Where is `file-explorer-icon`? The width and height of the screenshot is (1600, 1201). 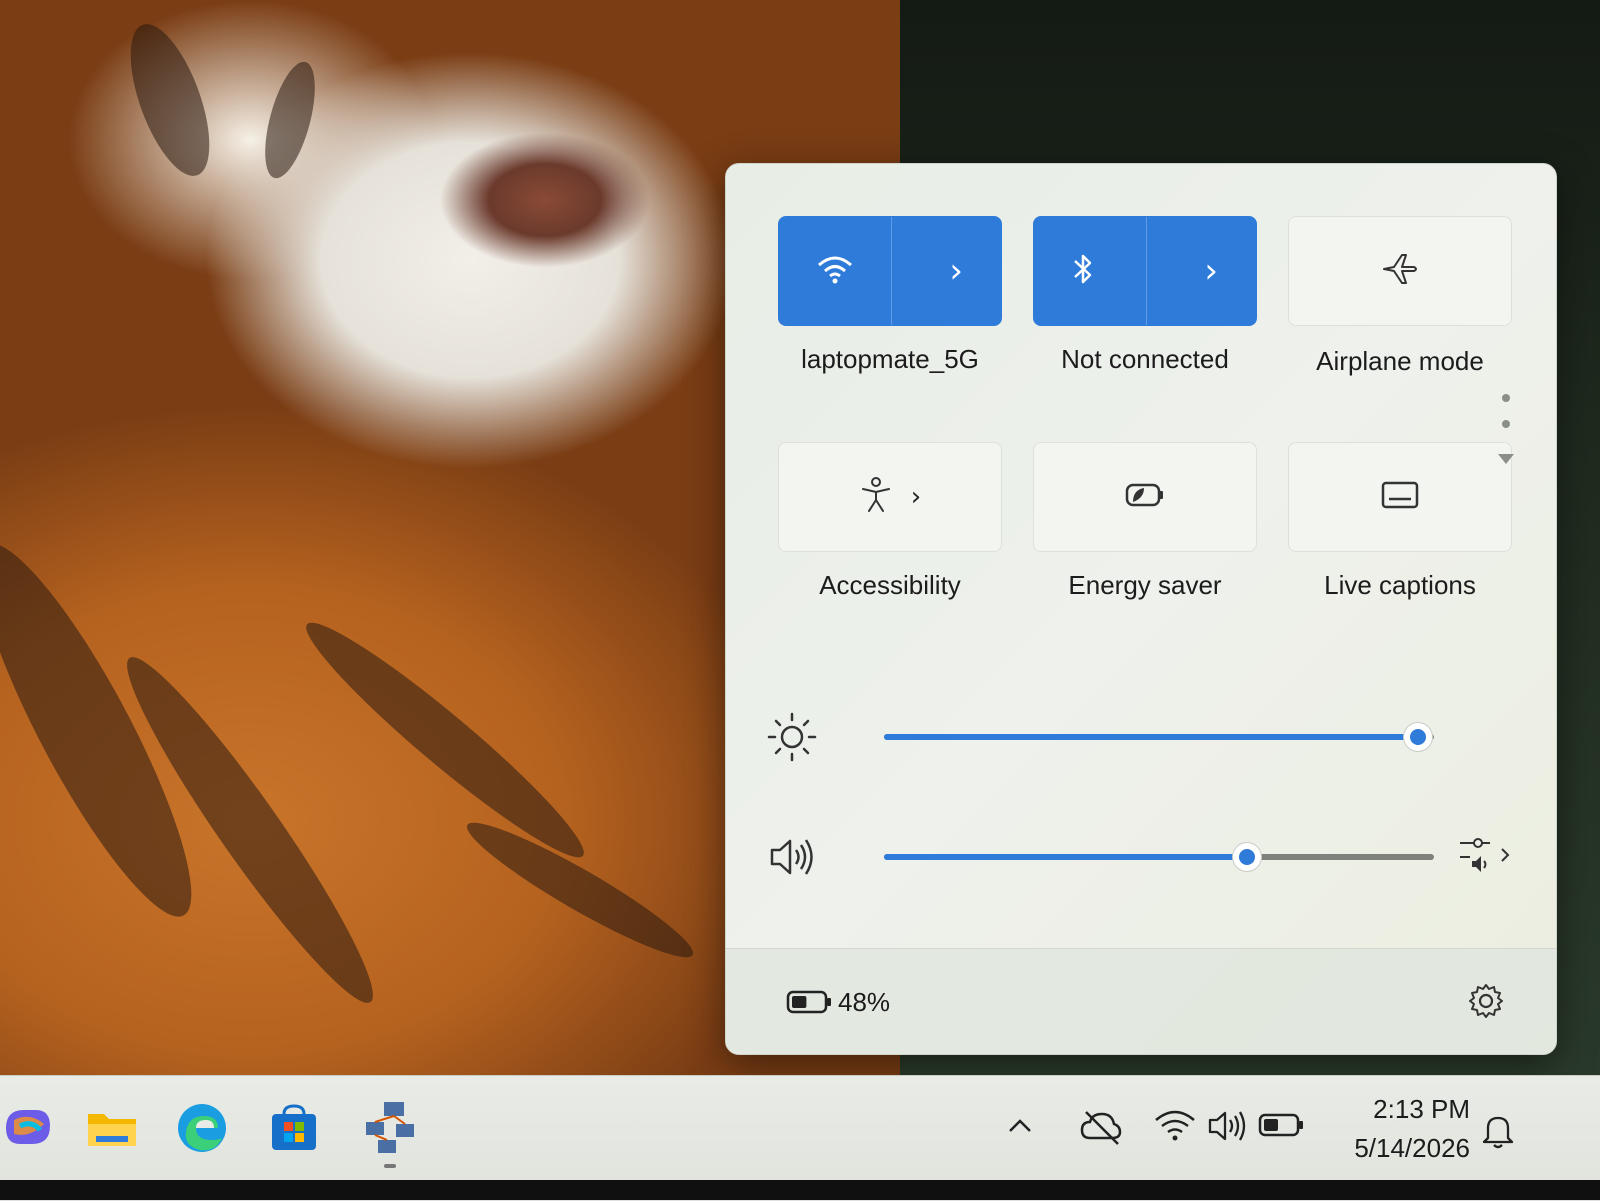 file-explorer-icon is located at coordinates (112, 1128).